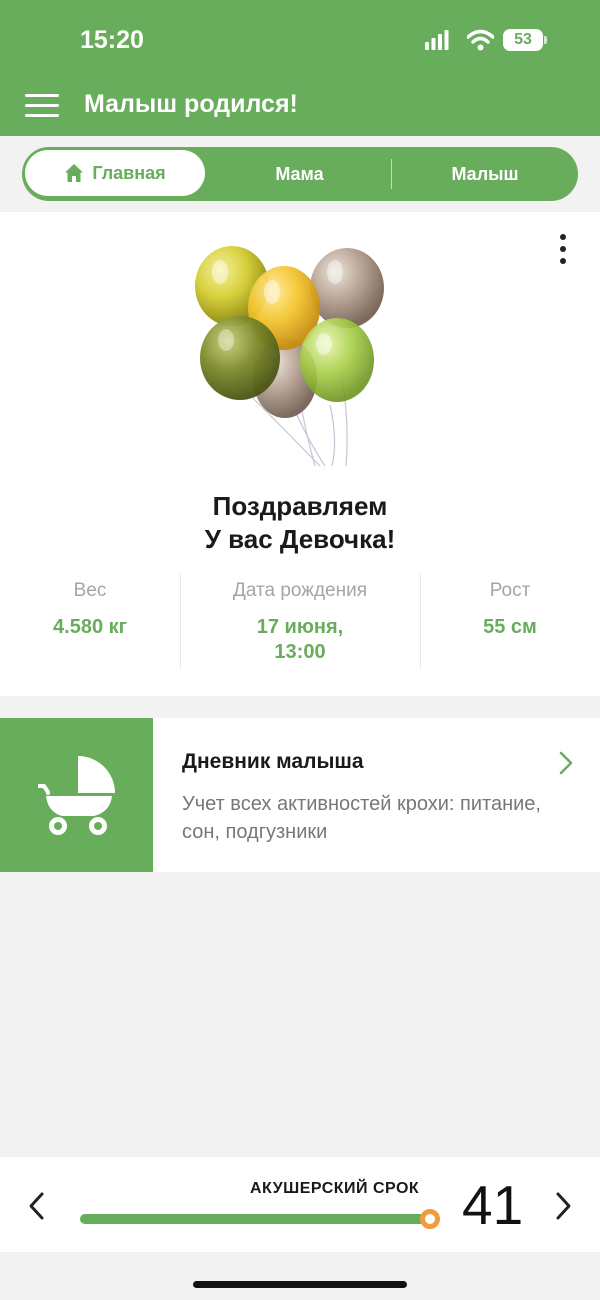 Image resolution: width=600 pixels, height=1300 pixels. I want to click on cellular-signal-icon, so click(437, 40).